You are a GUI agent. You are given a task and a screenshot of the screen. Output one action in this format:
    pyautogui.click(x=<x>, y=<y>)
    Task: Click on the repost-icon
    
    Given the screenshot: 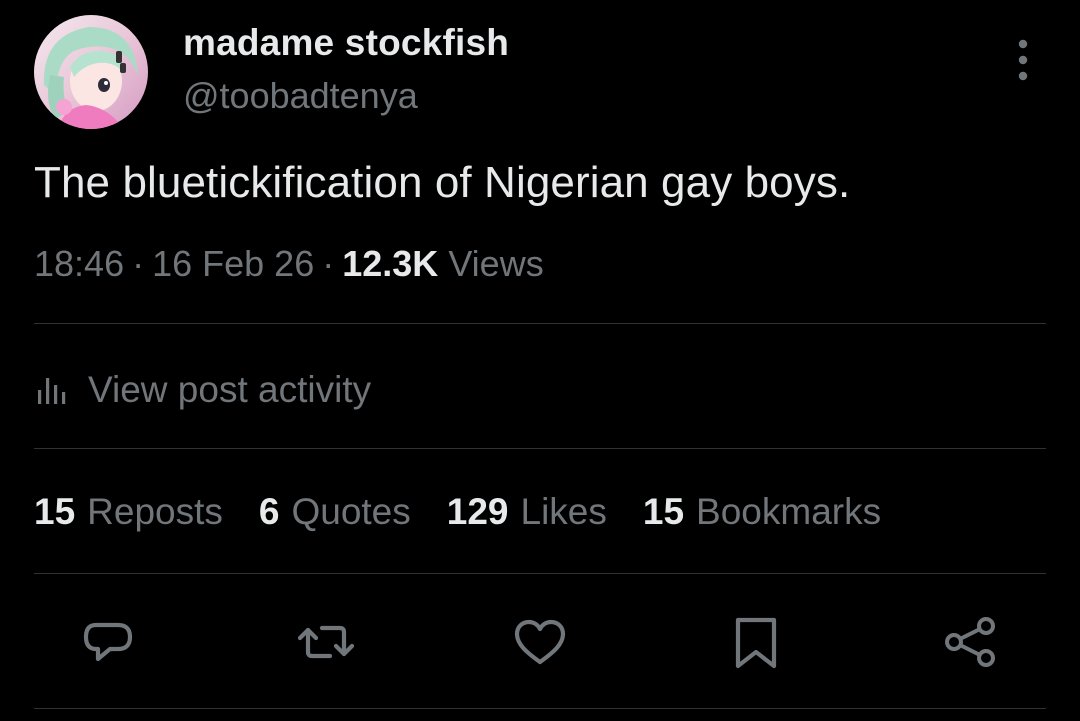 What is the action you would take?
    pyautogui.click(x=326, y=642)
    